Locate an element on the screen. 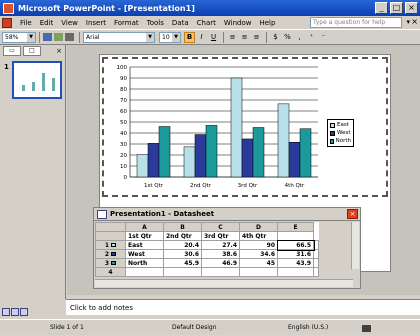 The height and width of the screenshot is (335, 420). menu-chart: Chart is located at coordinates (206, 23).